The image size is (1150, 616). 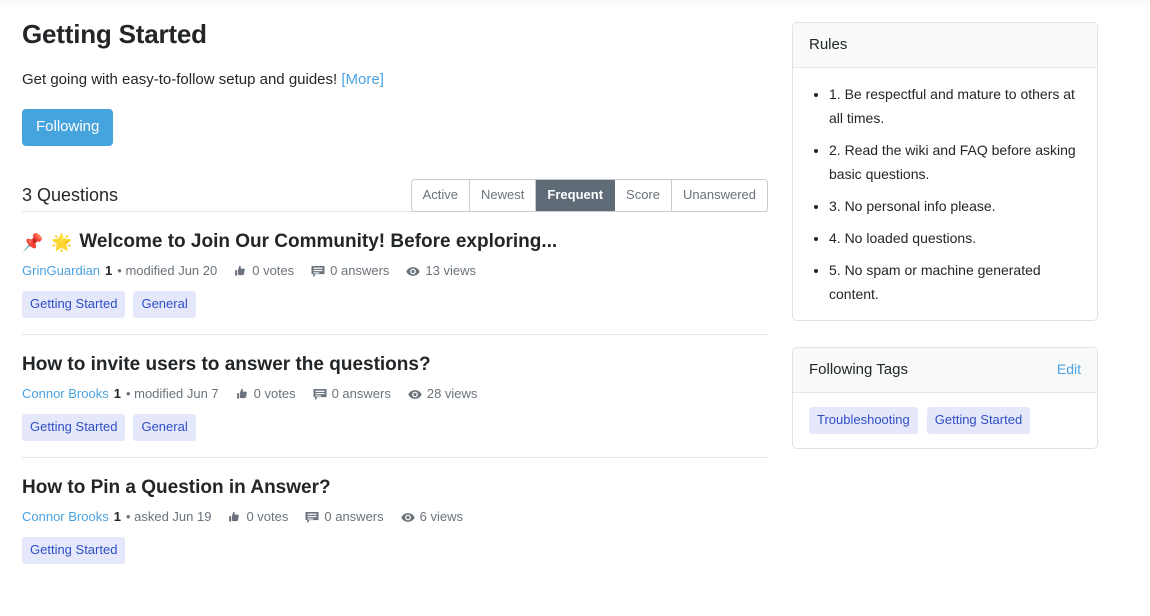 I want to click on rules-card-title: Rules, so click(x=828, y=44).